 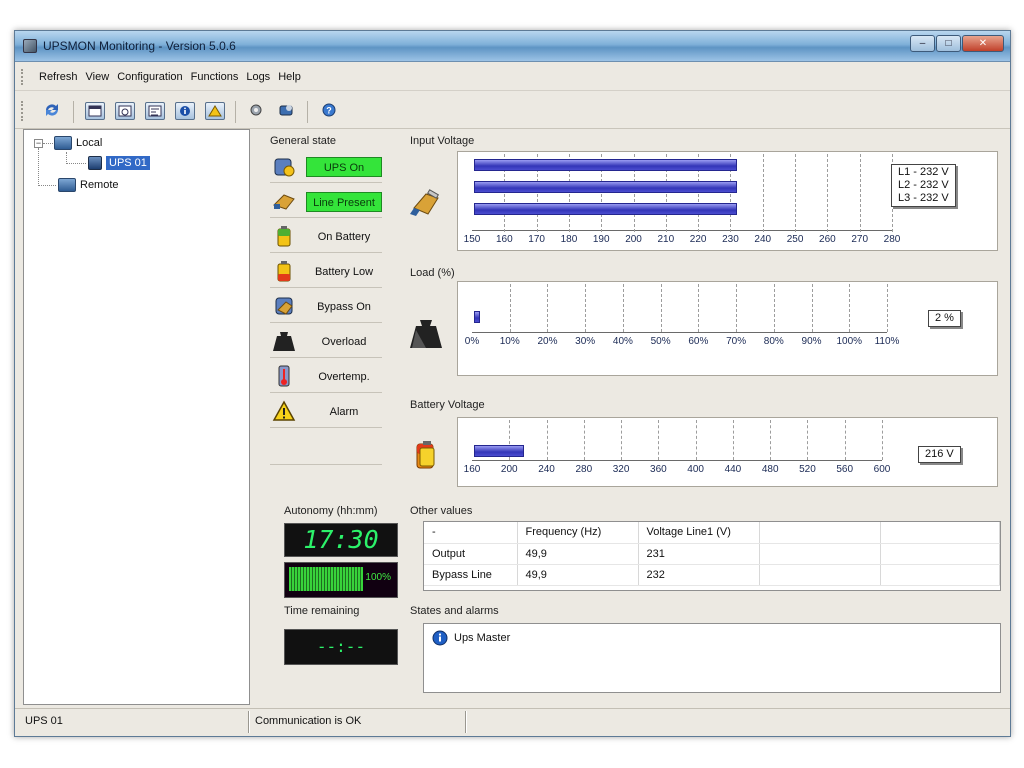 I want to click on load-tick-label: 0%, so click(x=472, y=341).